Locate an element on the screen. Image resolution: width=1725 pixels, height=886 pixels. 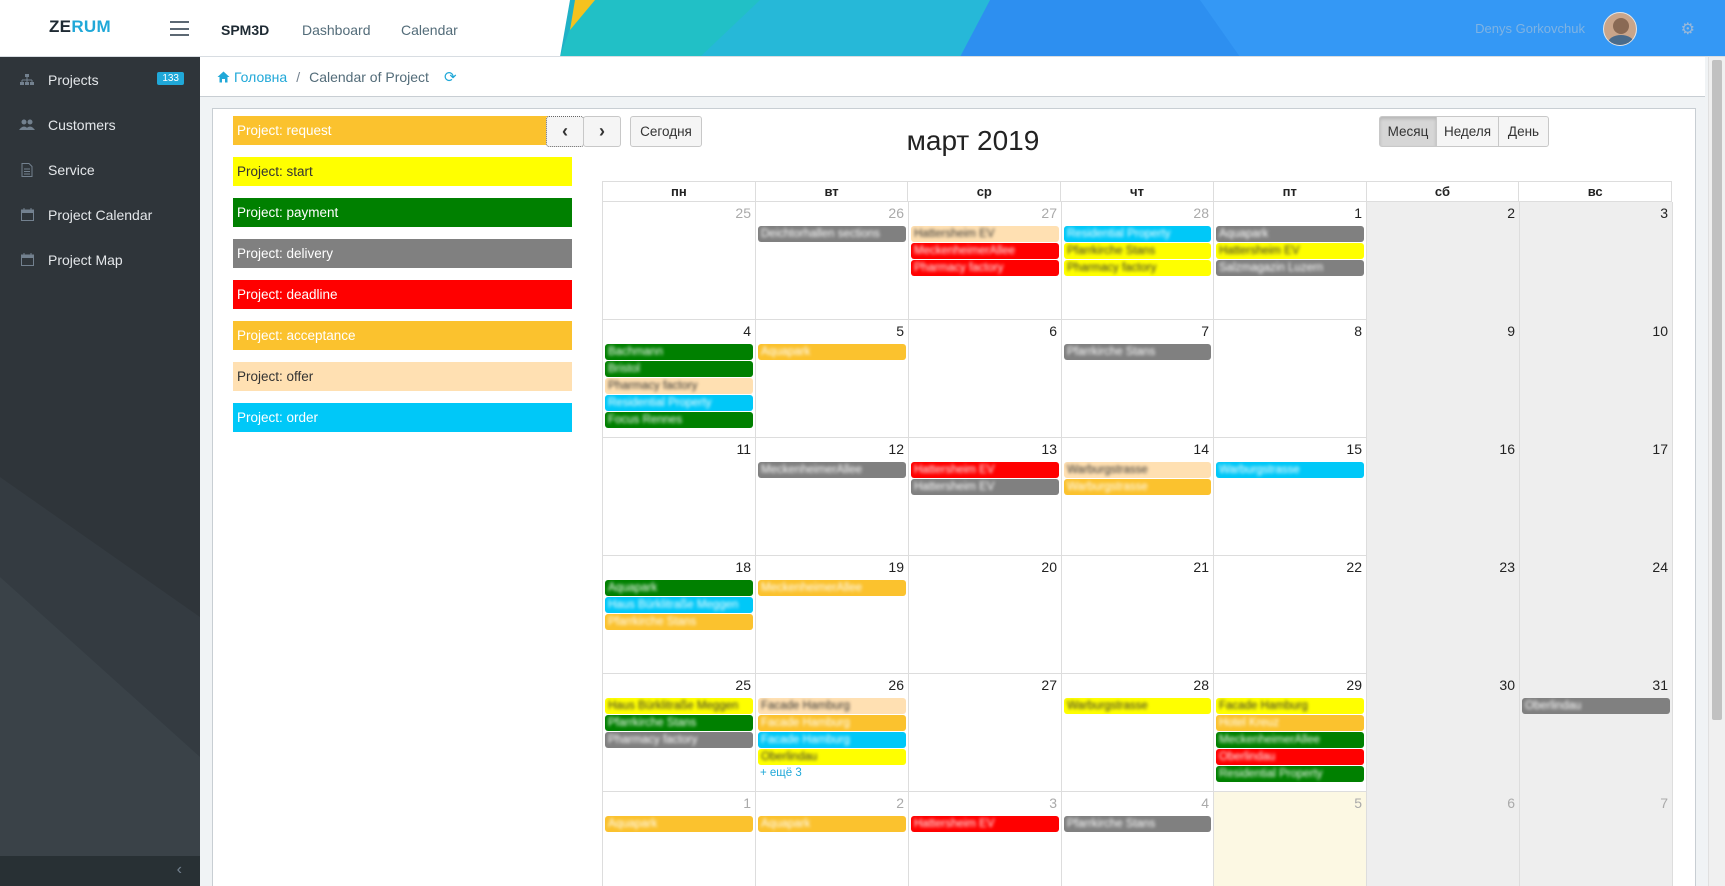
day-cell: 13 Hattersheim EV Hattersheim EV is located at coordinates (985, 497).